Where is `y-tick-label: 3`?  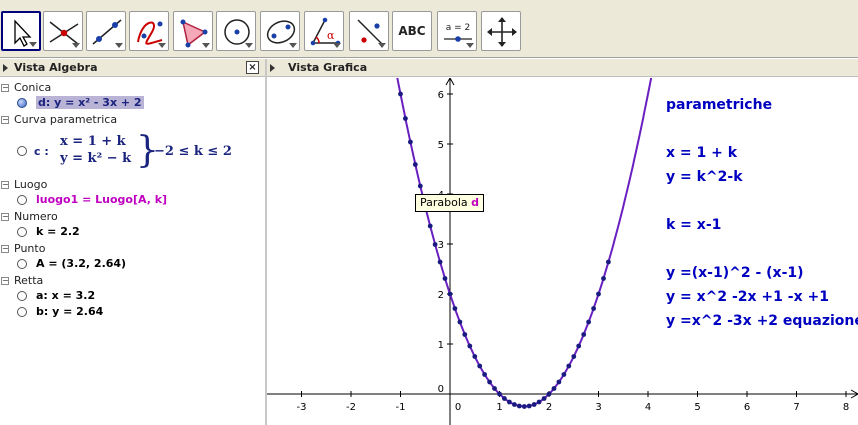
y-tick-label: 3 is located at coordinates (441, 245).